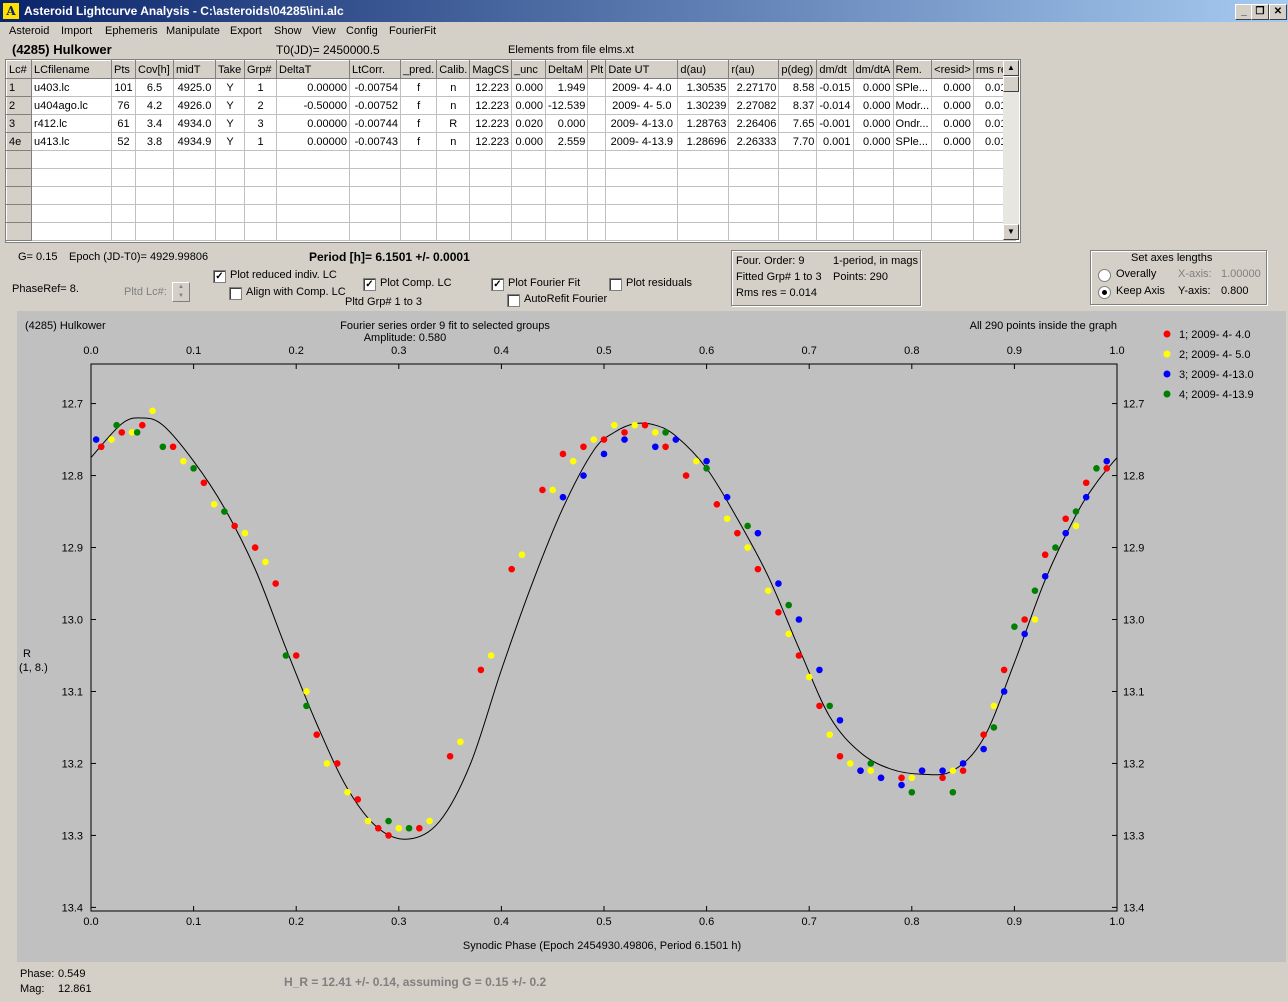 This screenshot has width=1288, height=1002. Describe the element at coordinates (362, 31) in the screenshot. I see `menu-config: Config` at that location.